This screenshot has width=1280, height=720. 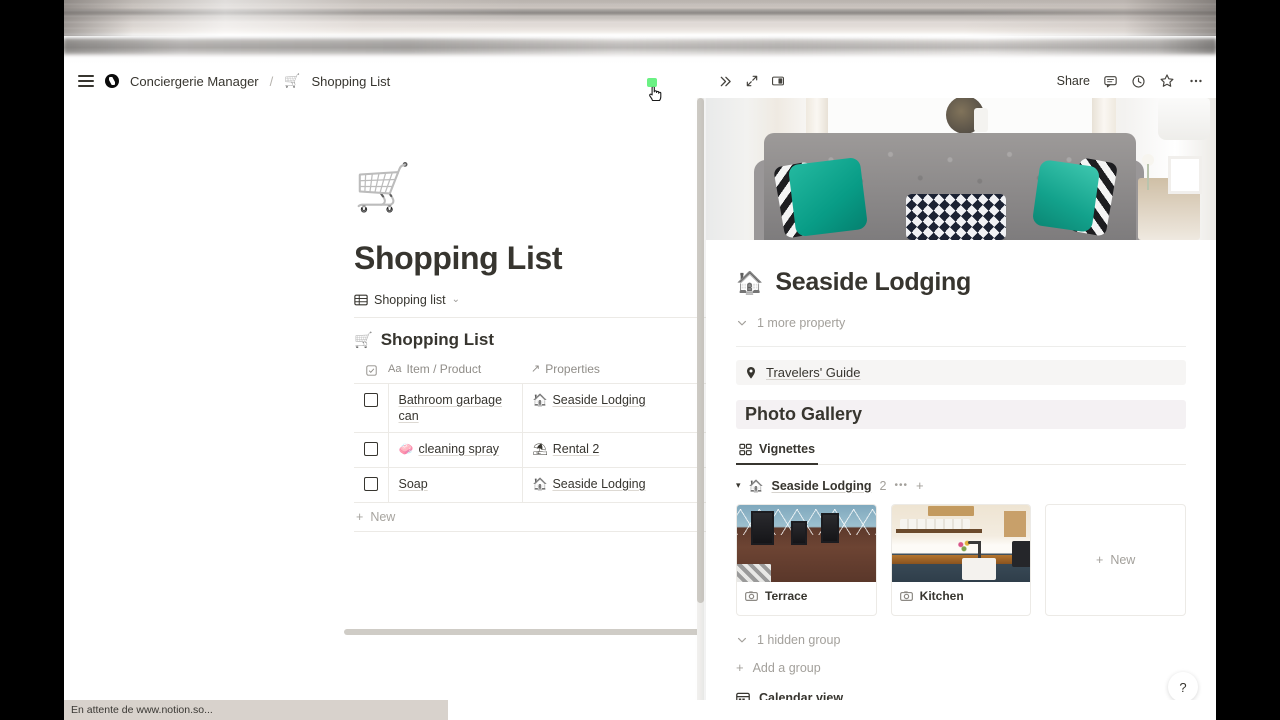 I want to click on double-chevron-right-icon, so click(x=725, y=81).